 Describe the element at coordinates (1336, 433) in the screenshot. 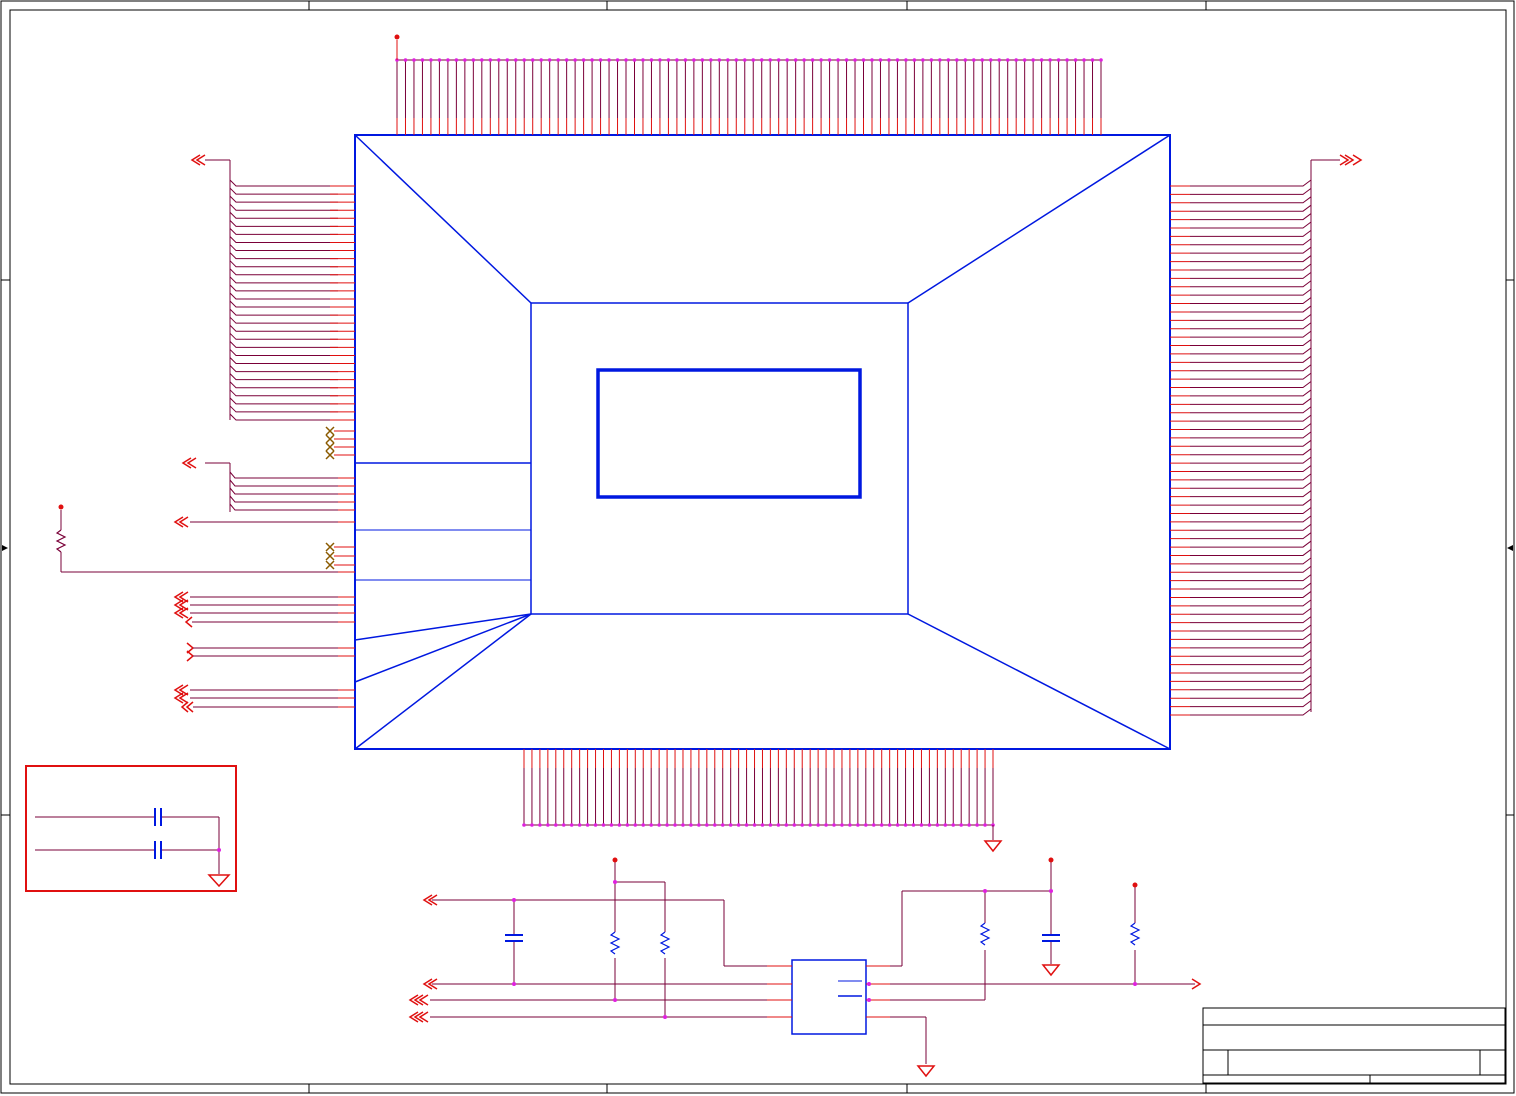

I see `right-bus` at that location.